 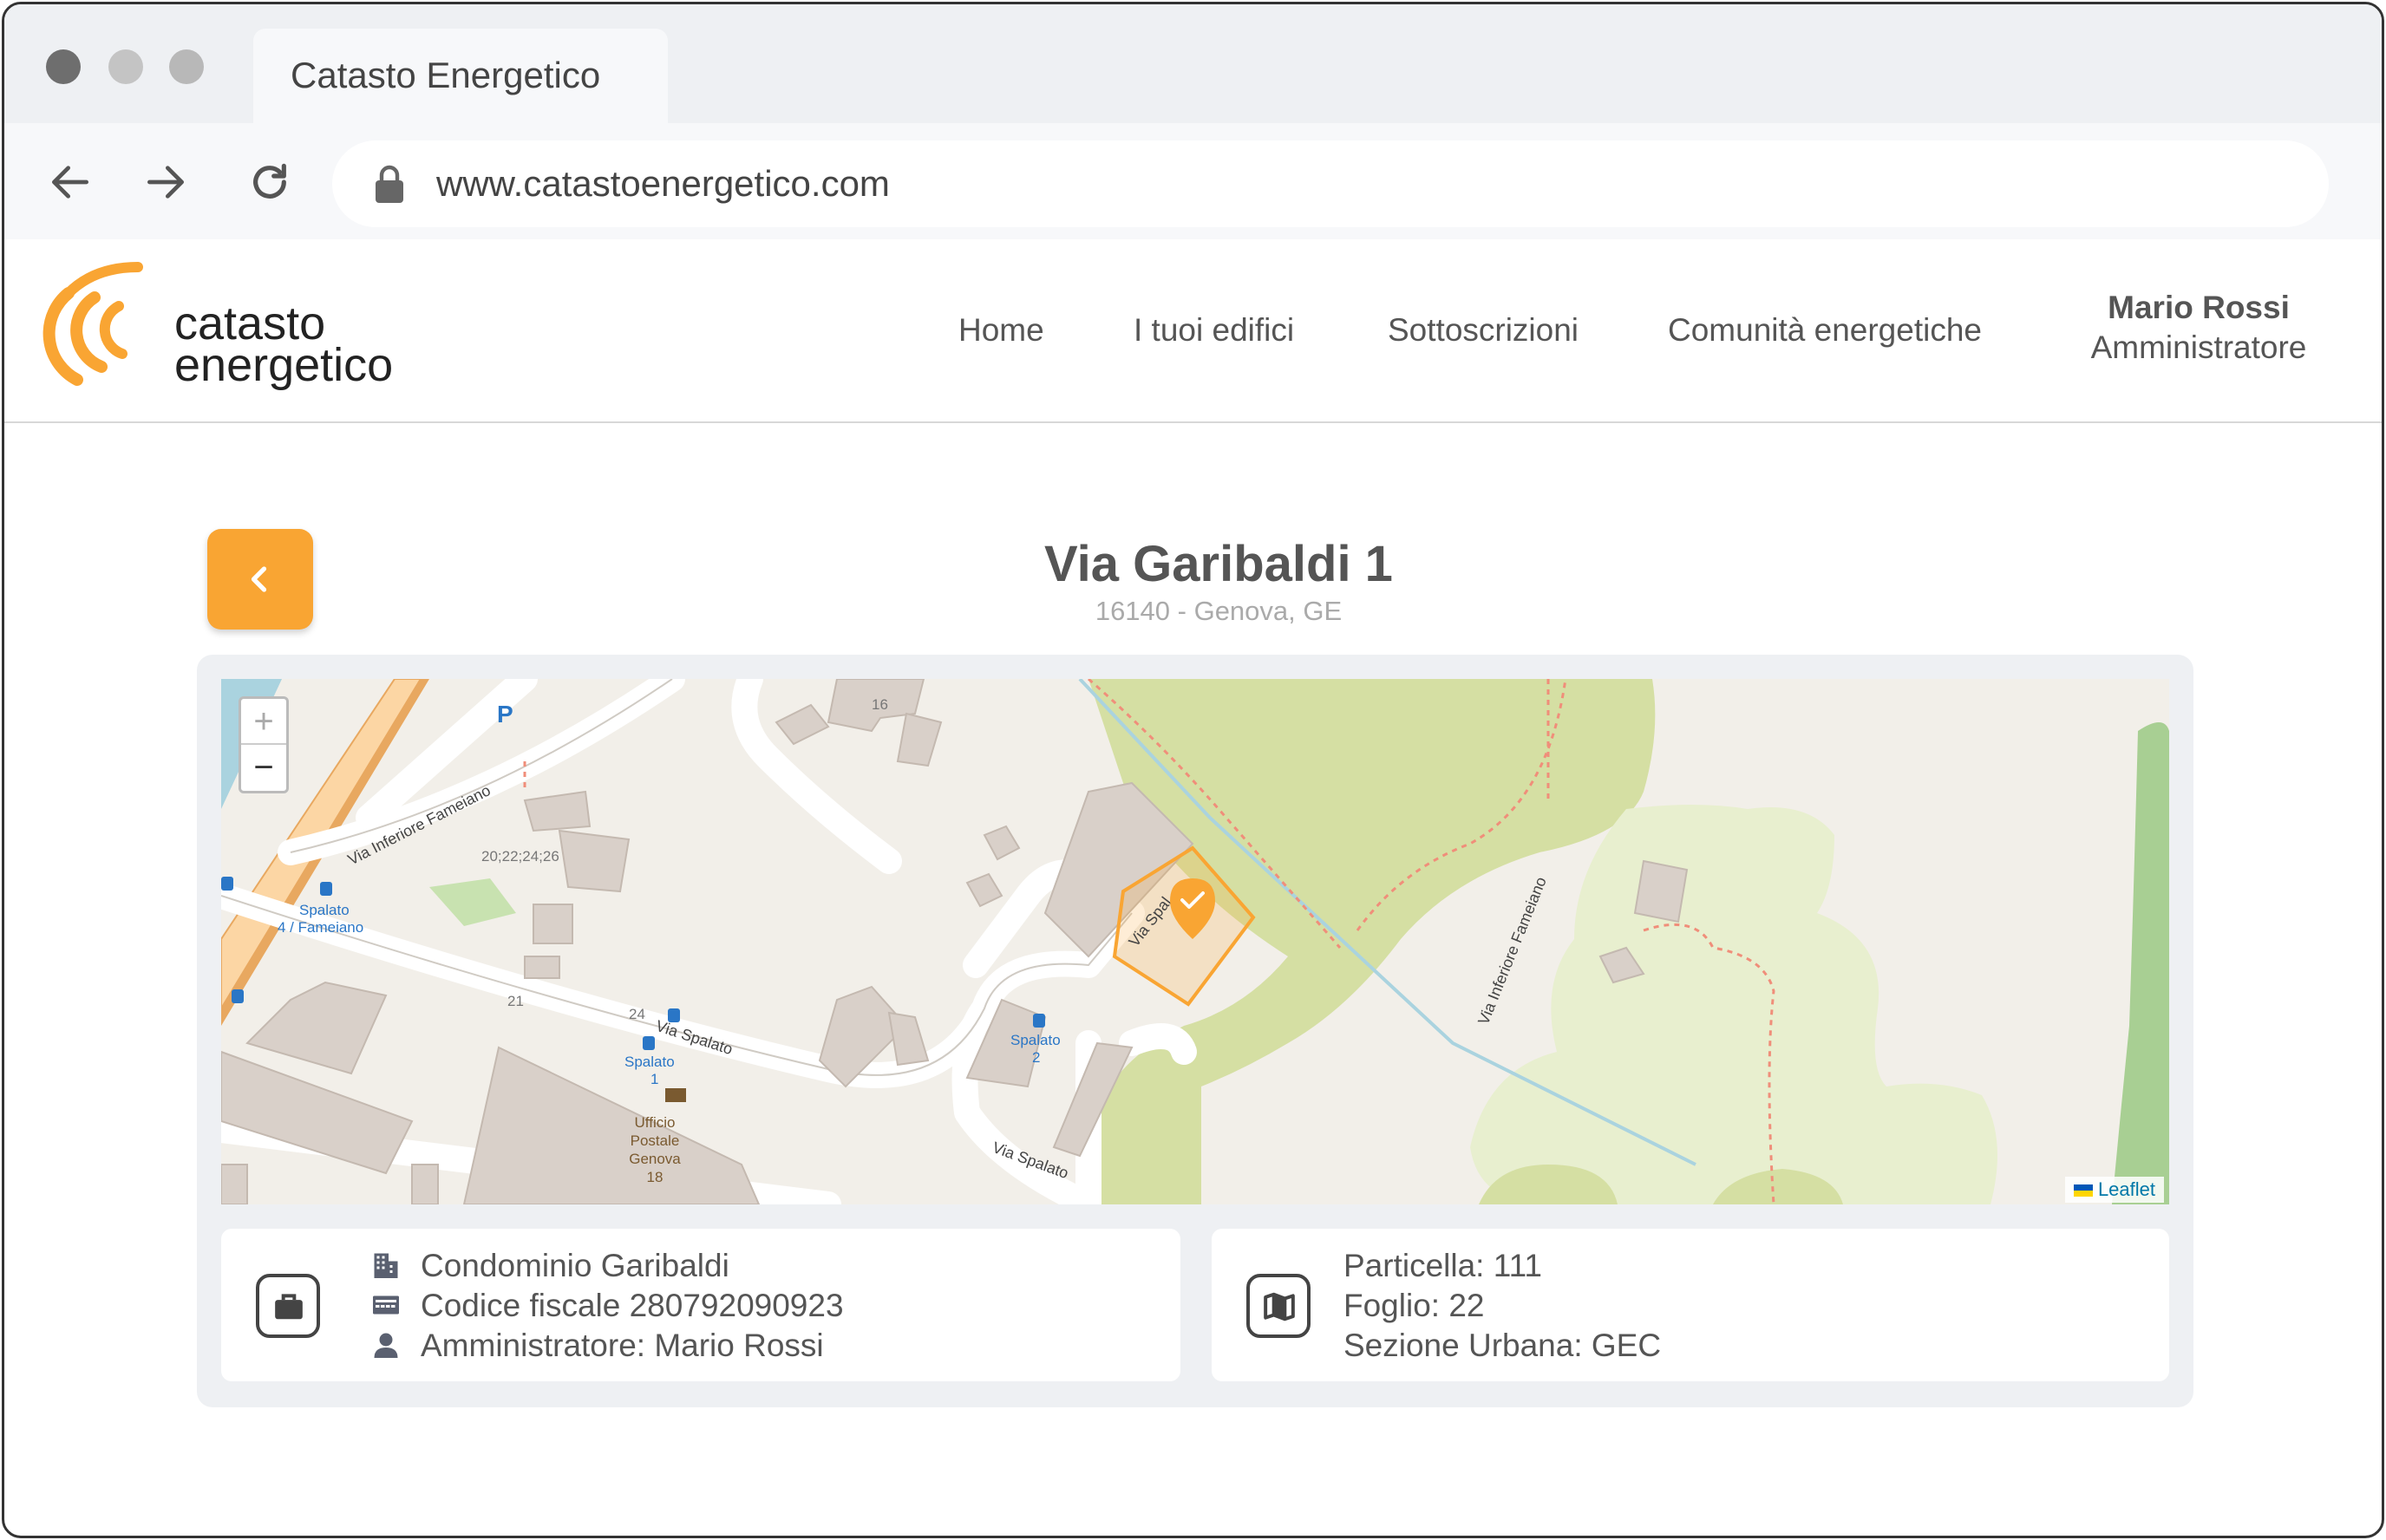 I want to click on map-label-post-3: Genova, so click(x=655, y=1159).